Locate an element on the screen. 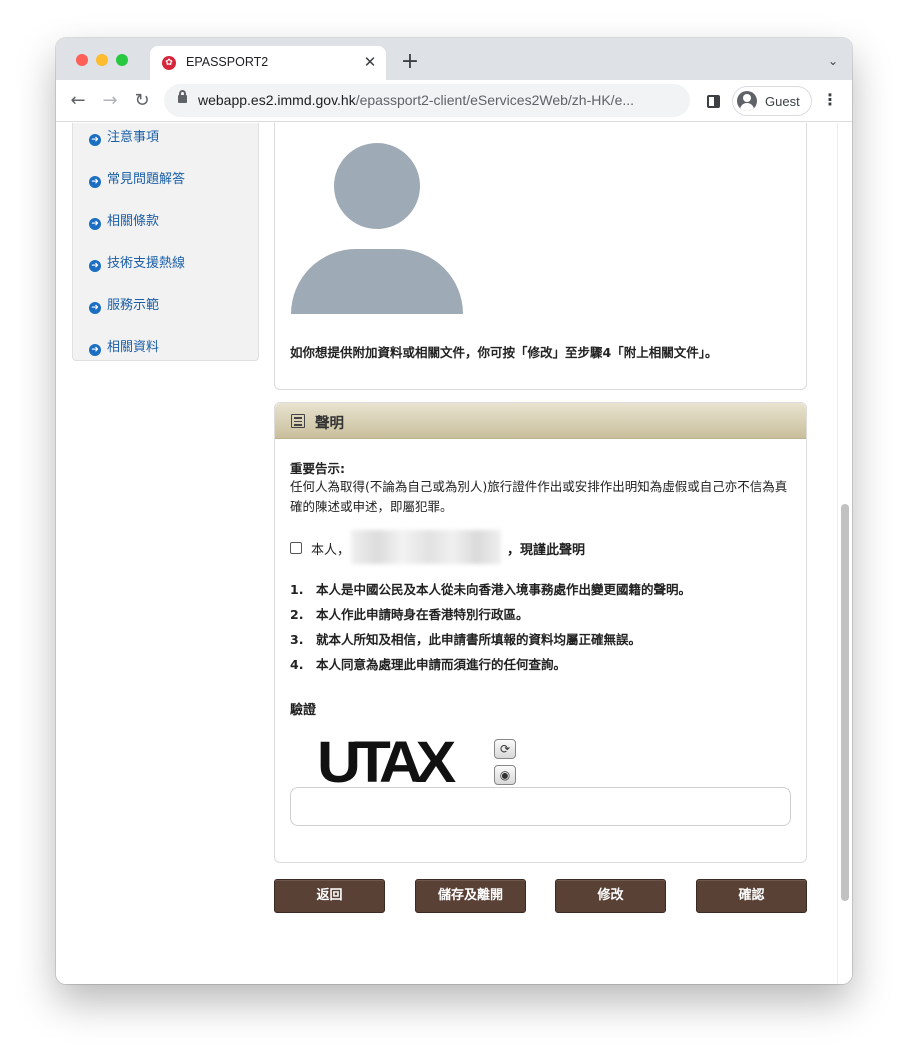  modify-button: 修改 is located at coordinates (610, 896).